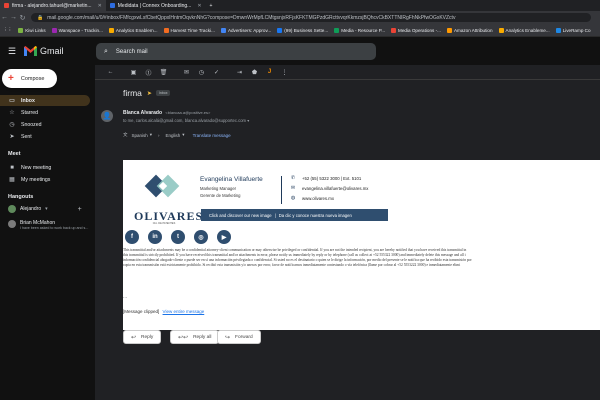 Image resolution: width=600 pixels, height=400 pixels. What do you see at coordinates (35, 30) in the screenshot?
I see `bookmark-label: Kiwi Links` at bounding box center [35, 30].